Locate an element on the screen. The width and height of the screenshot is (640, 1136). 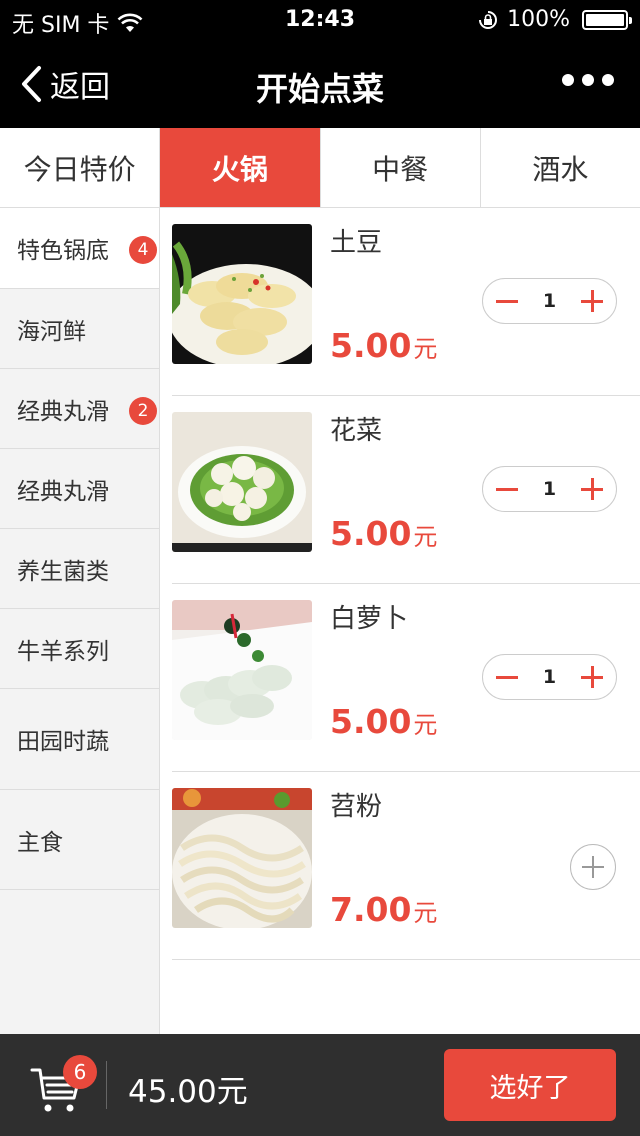
battery-level is located at coordinates (605, 19).